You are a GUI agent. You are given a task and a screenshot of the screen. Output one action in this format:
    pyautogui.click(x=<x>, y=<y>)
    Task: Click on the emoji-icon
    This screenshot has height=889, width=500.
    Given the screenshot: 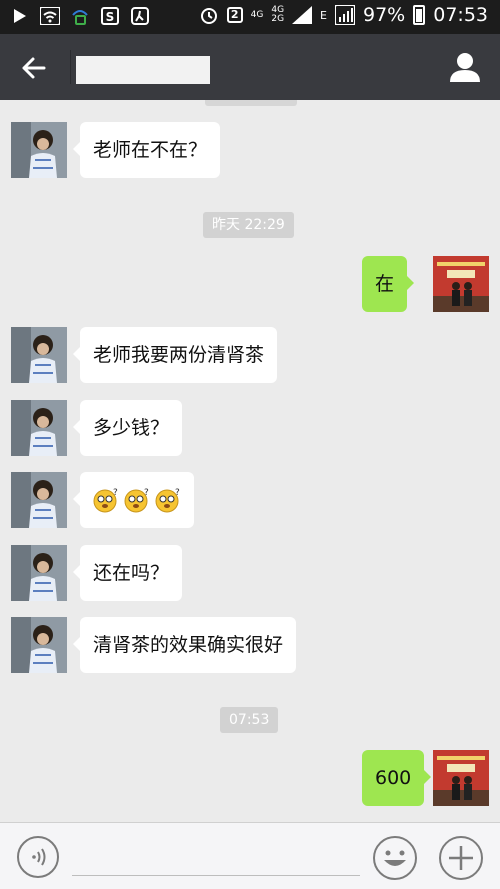 What is the action you would take?
    pyautogui.click(x=395, y=858)
    